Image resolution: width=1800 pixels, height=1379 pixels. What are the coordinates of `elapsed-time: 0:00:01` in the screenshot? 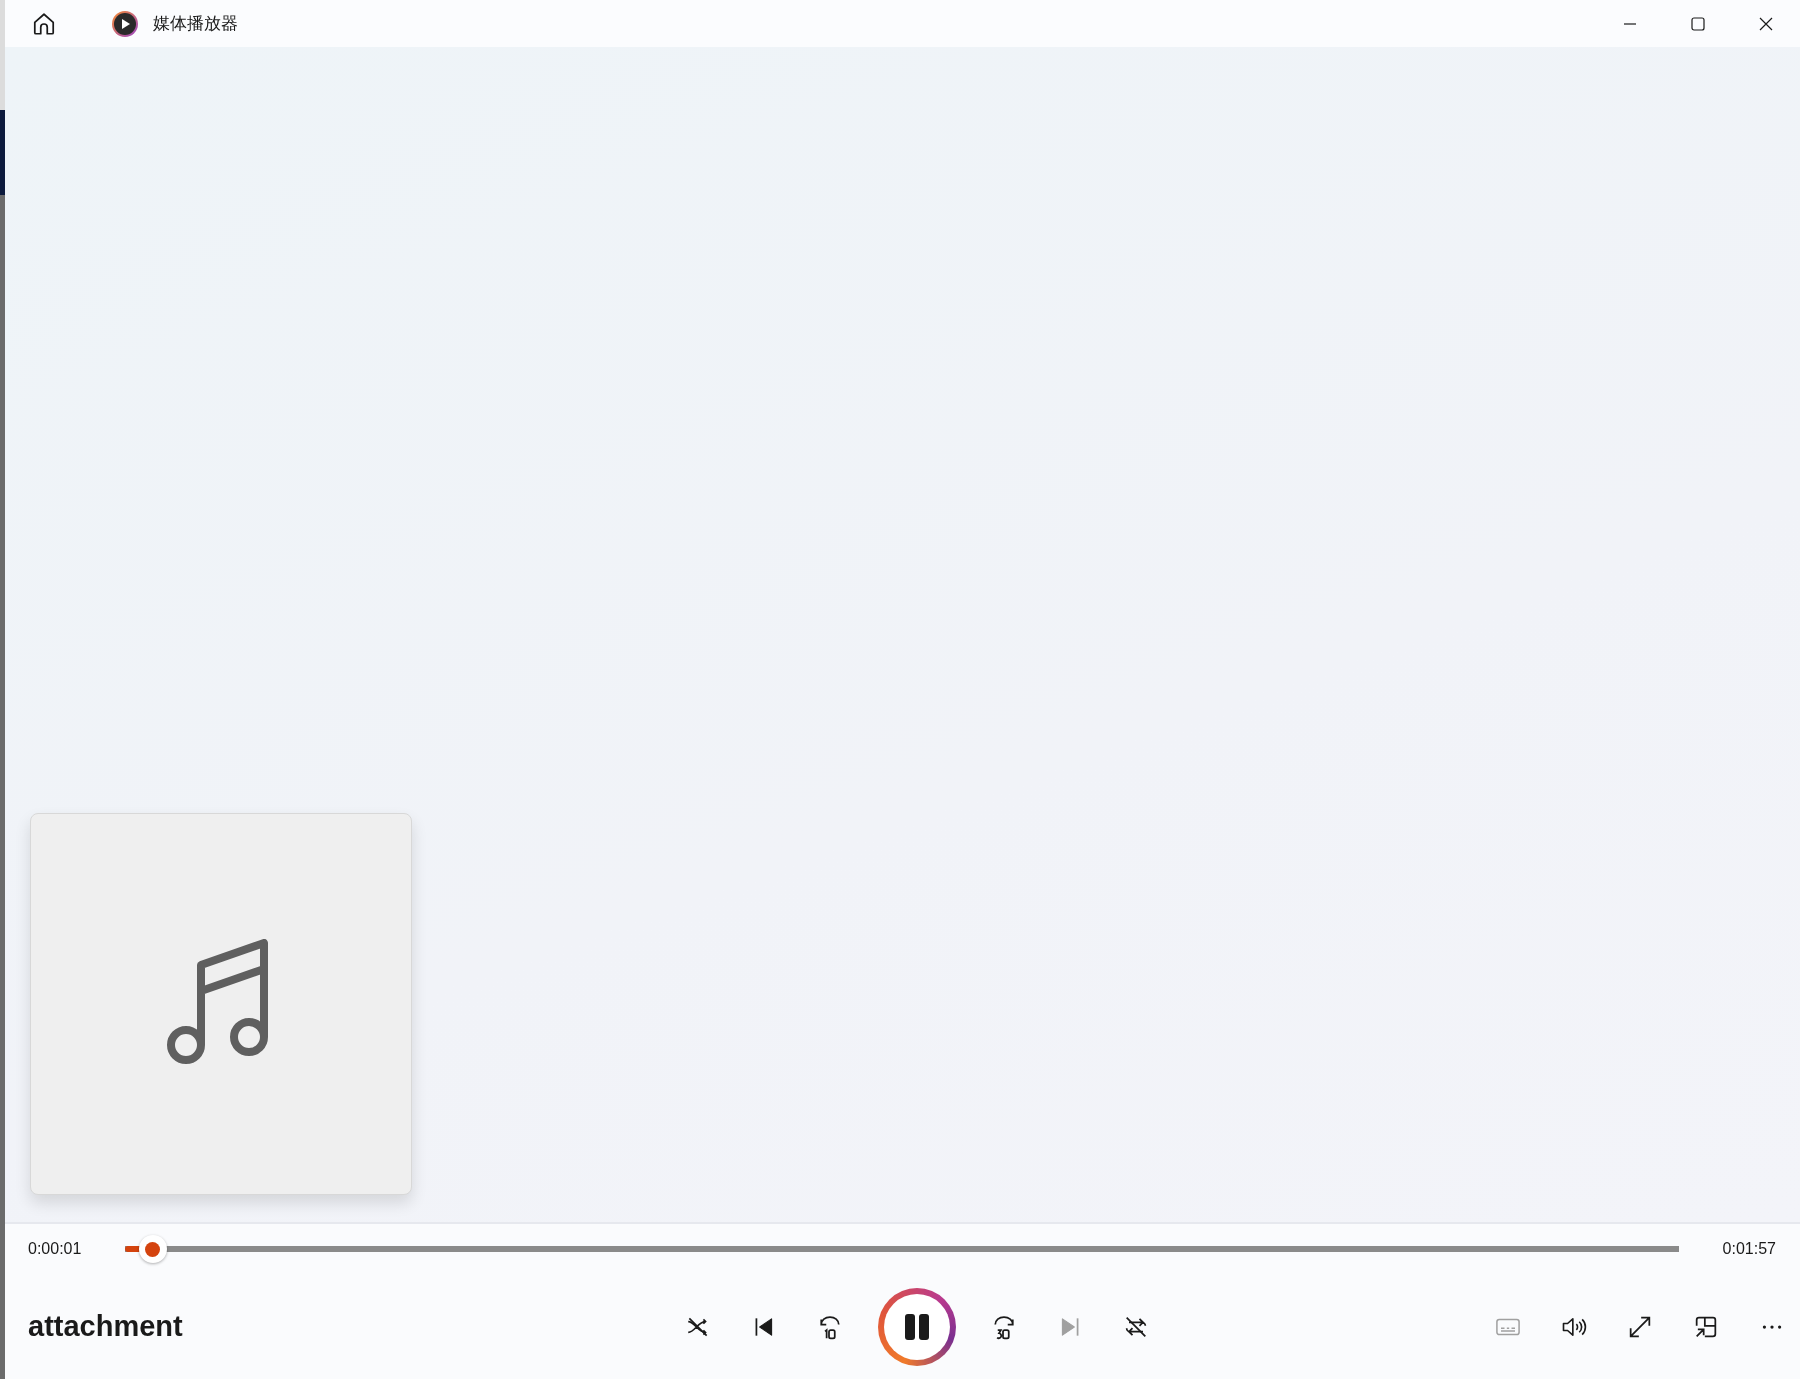 It's located at (55, 1249).